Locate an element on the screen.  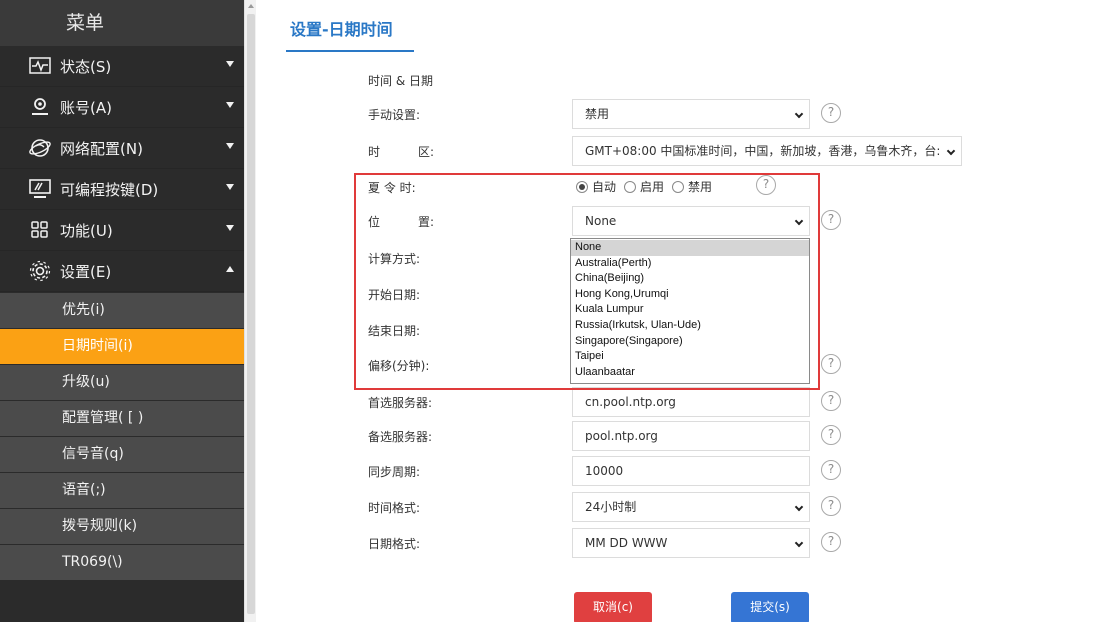
location-label-left: 位 is located at coordinates (374, 222).